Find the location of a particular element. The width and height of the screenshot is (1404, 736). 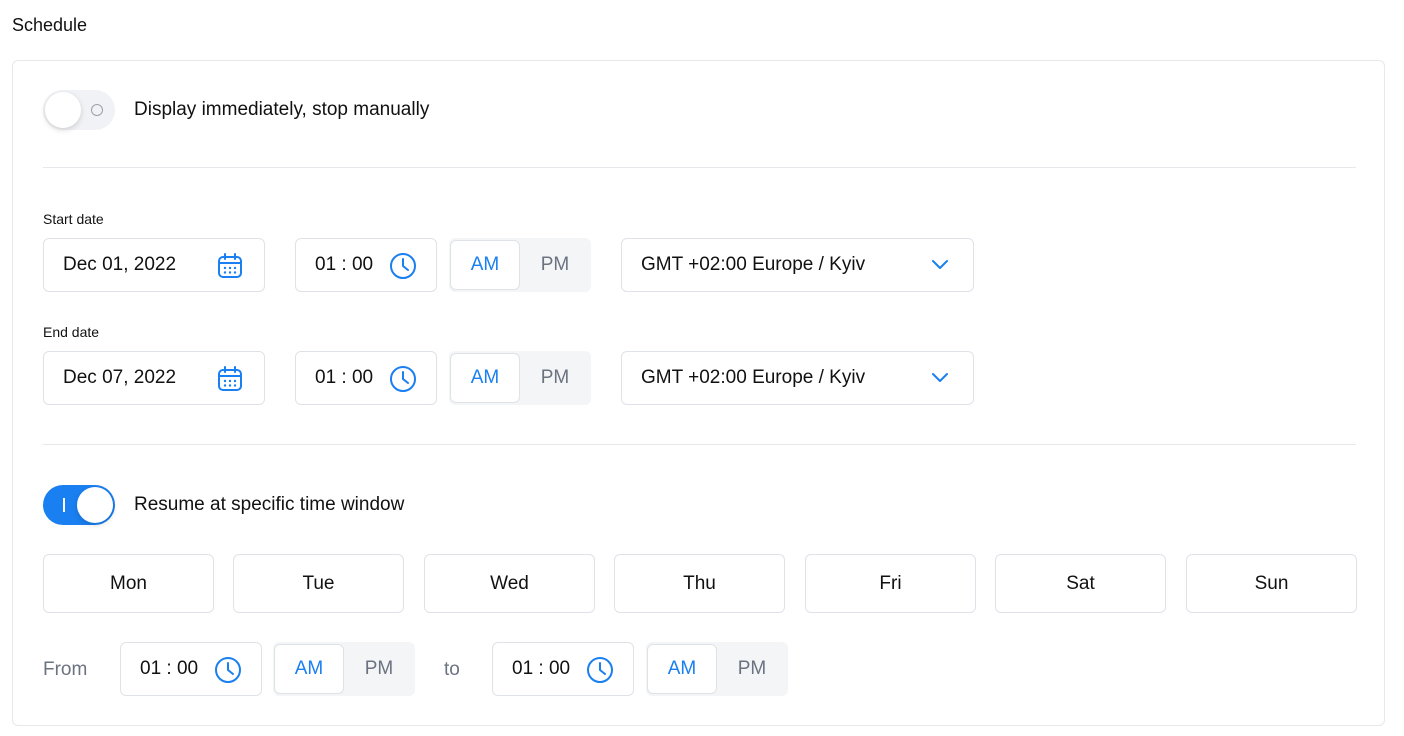

start-date-input: Dec 01, 2022 is located at coordinates (154, 265).